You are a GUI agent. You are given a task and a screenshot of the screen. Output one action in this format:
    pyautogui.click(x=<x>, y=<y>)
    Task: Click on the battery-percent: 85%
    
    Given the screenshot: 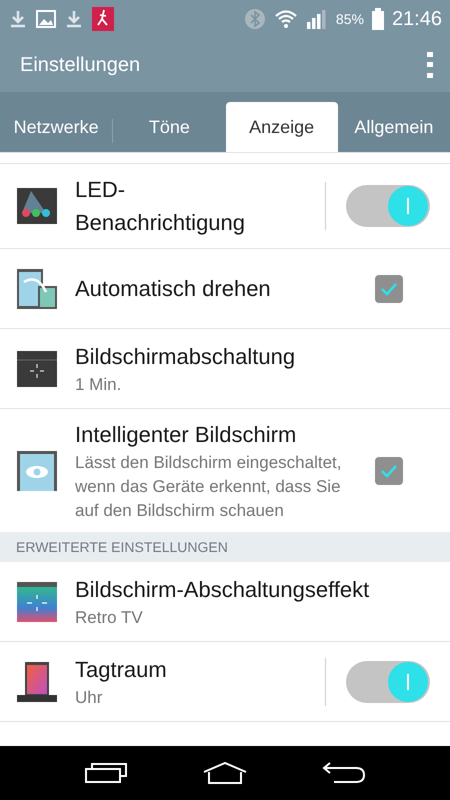 What is the action you would take?
    pyautogui.click(x=350, y=19)
    